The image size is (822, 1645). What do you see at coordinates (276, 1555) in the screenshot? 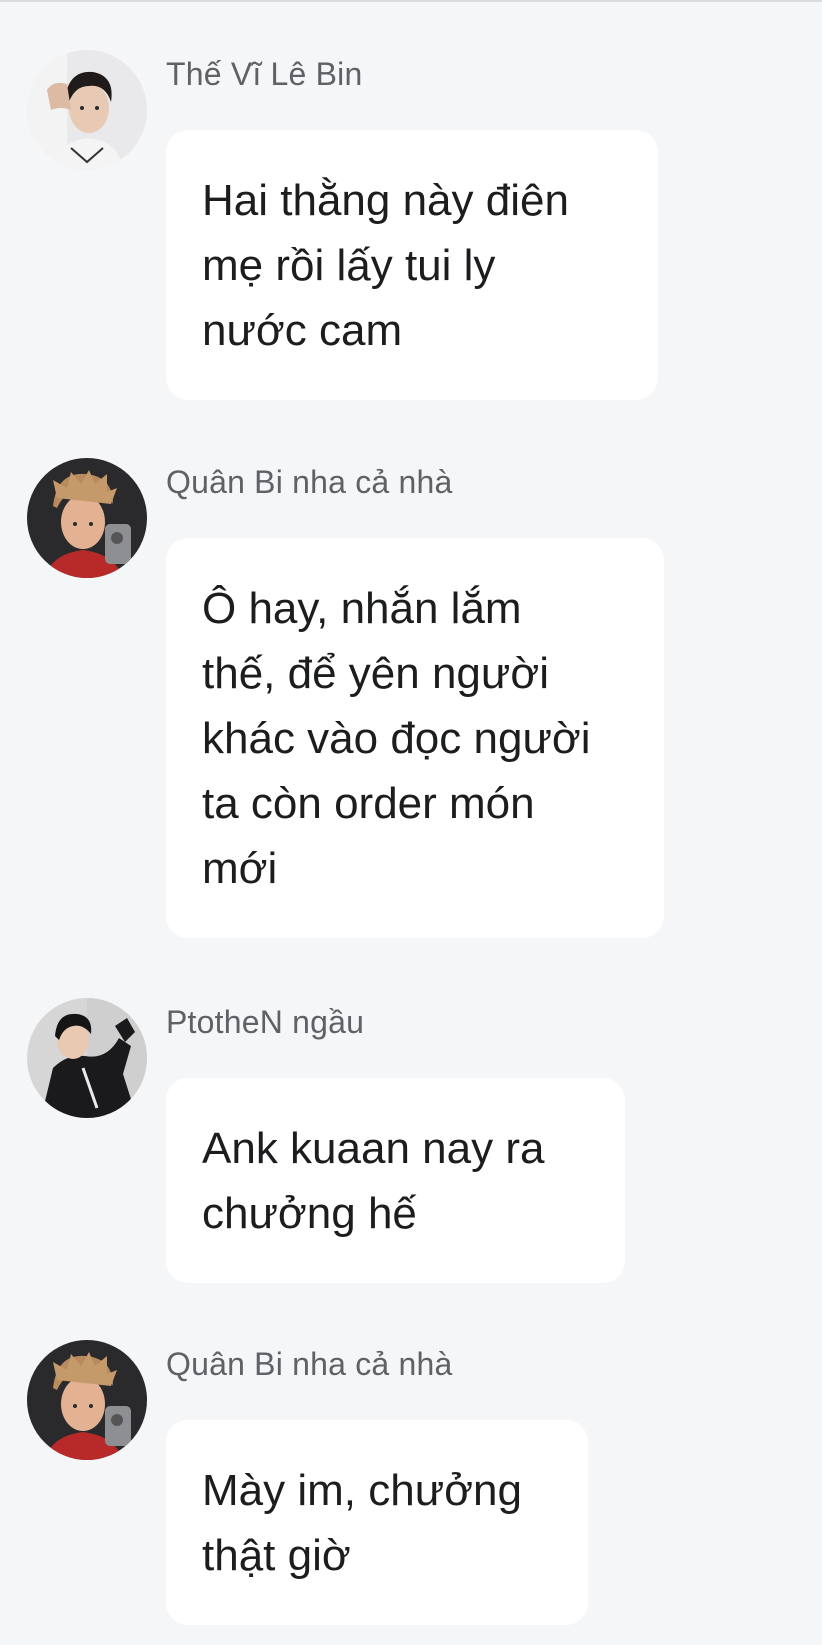
I see `message-line: thật giờ` at bounding box center [276, 1555].